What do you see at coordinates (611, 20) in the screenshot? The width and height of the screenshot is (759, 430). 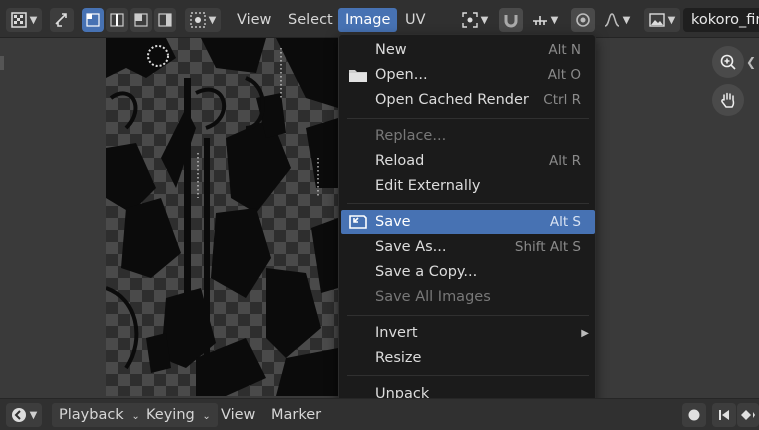 I see `smooth-falloff-icon` at bounding box center [611, 20].